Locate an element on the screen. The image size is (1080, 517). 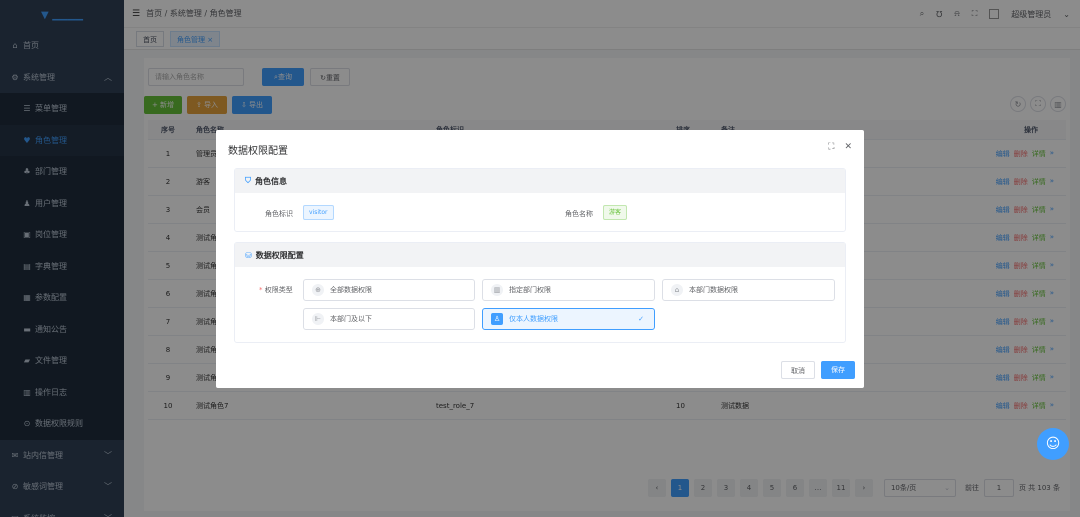
option-label: 仅本人数据权限 is located at coordinates (533, 319).